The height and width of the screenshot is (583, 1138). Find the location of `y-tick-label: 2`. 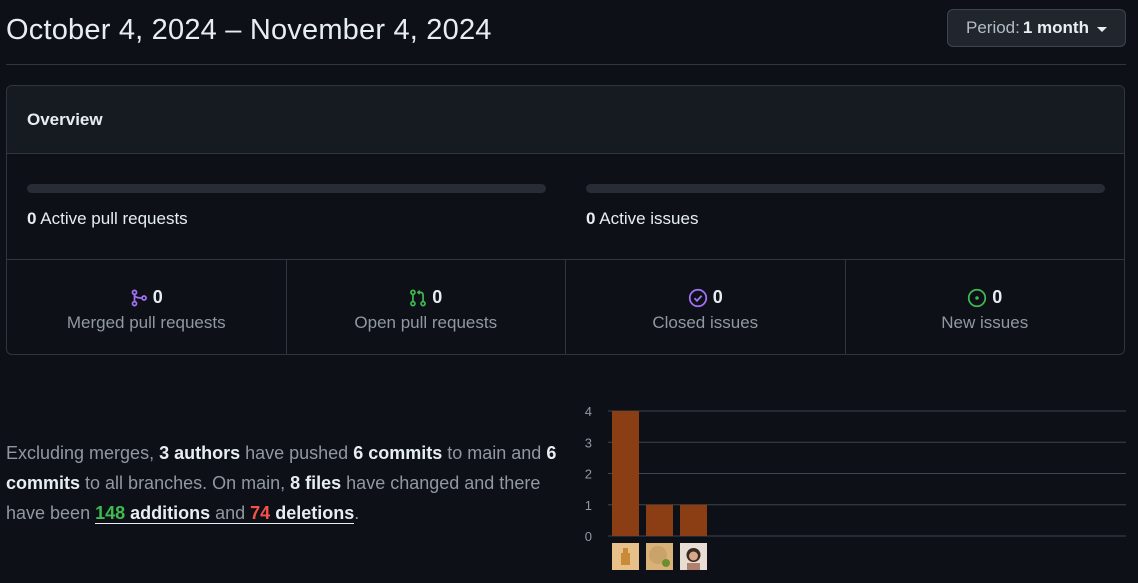

y-tick-label: 2 is located at coordinates (588, 474).